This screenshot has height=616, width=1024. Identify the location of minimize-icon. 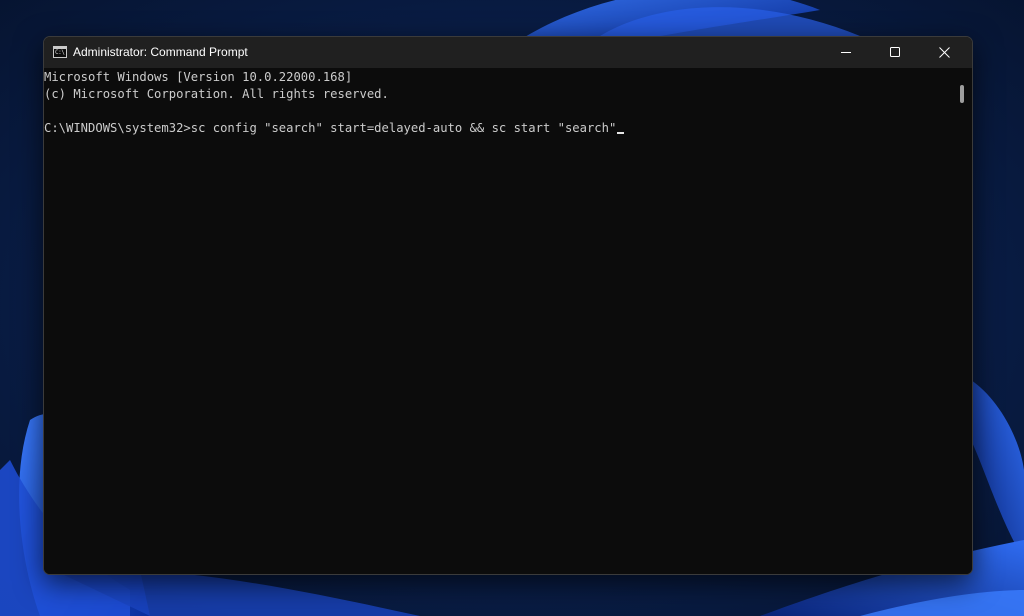
(846, 52).